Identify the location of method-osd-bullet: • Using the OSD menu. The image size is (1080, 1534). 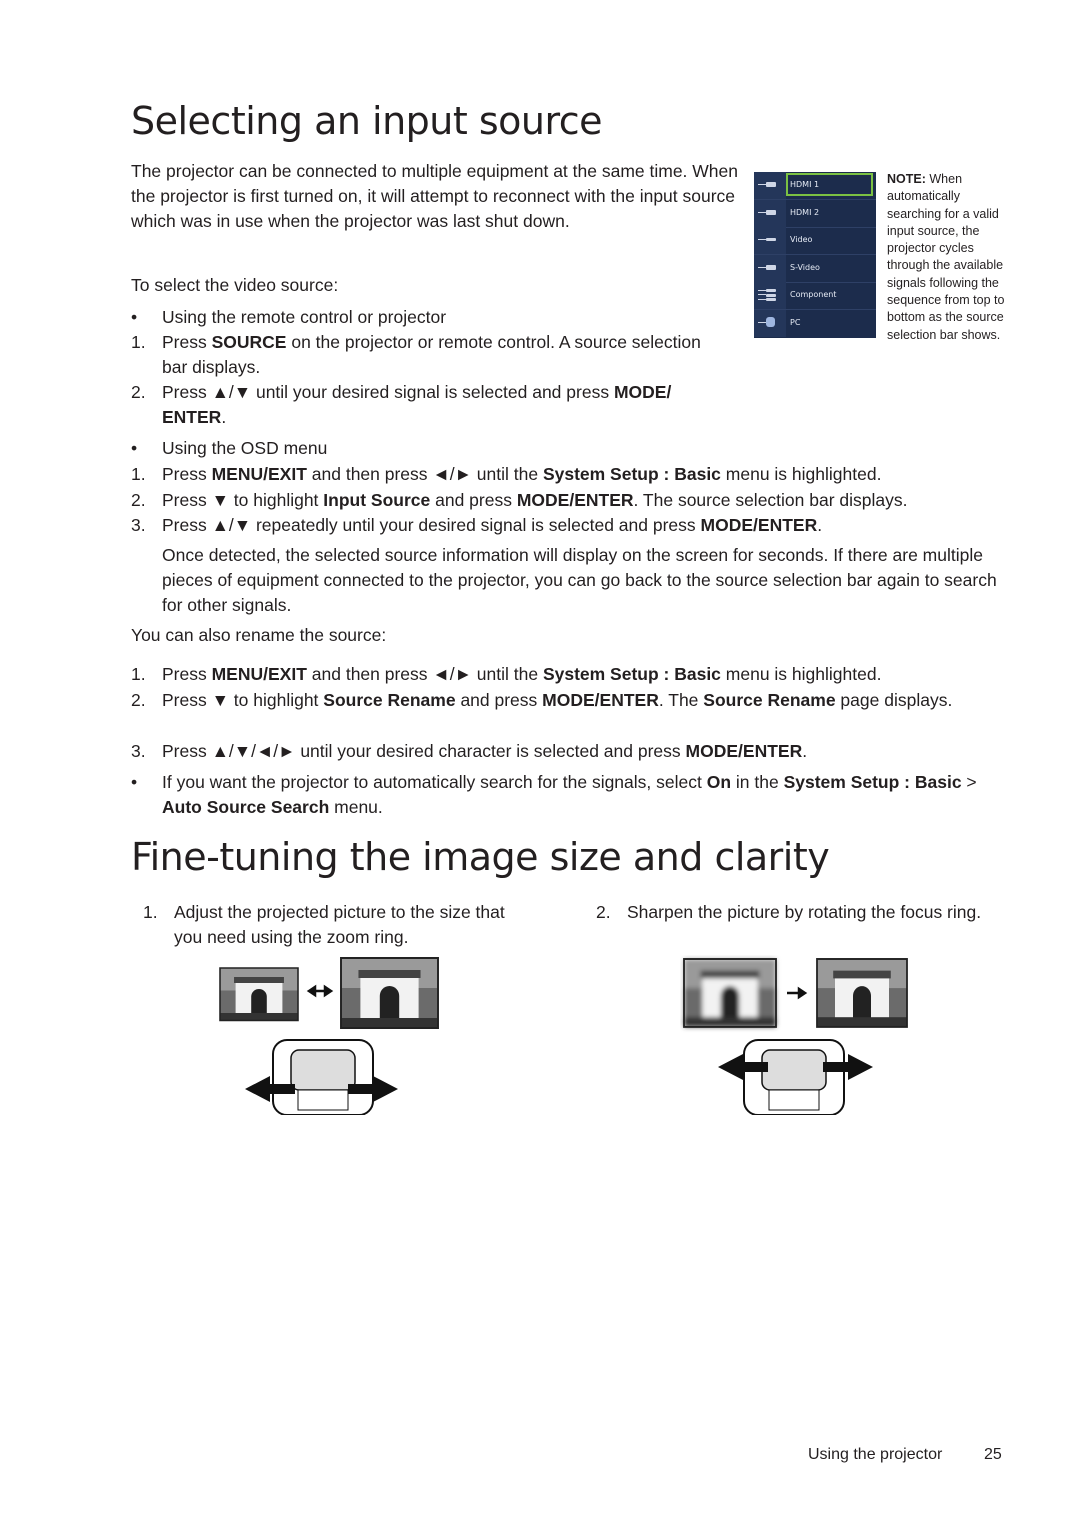
(431, 448).